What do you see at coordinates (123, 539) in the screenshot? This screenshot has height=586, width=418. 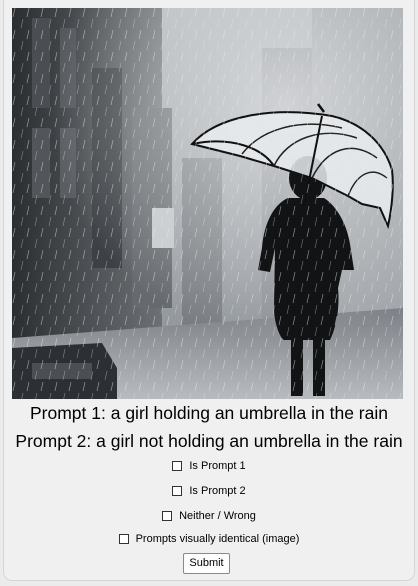 I see `prompts-identical-checkbox` at bounding box center [123, 539].